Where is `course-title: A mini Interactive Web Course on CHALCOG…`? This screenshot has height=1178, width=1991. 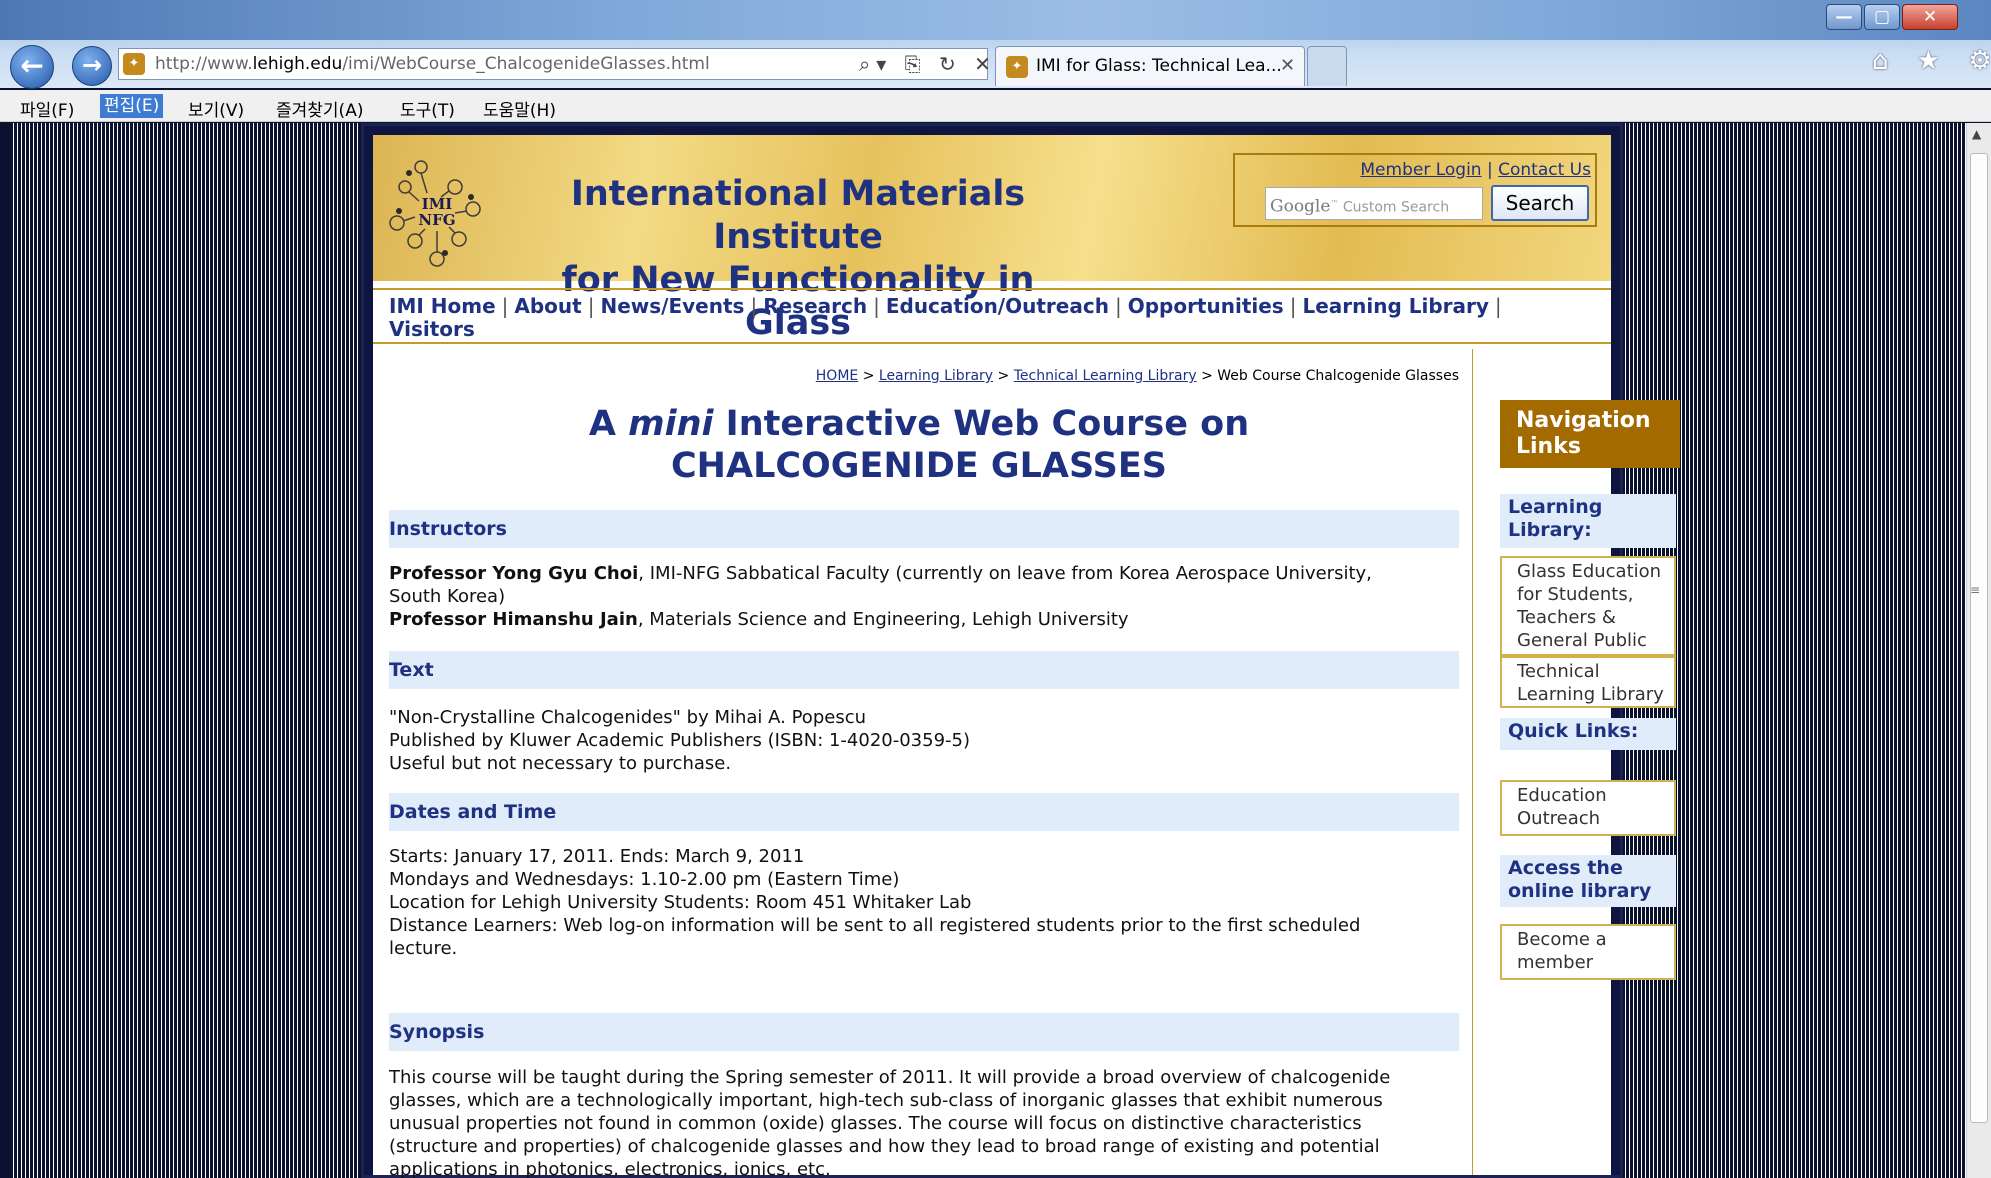 course-title: A mini Interactive Web Course on CHALCOG… is located at coordinates (919, 445).